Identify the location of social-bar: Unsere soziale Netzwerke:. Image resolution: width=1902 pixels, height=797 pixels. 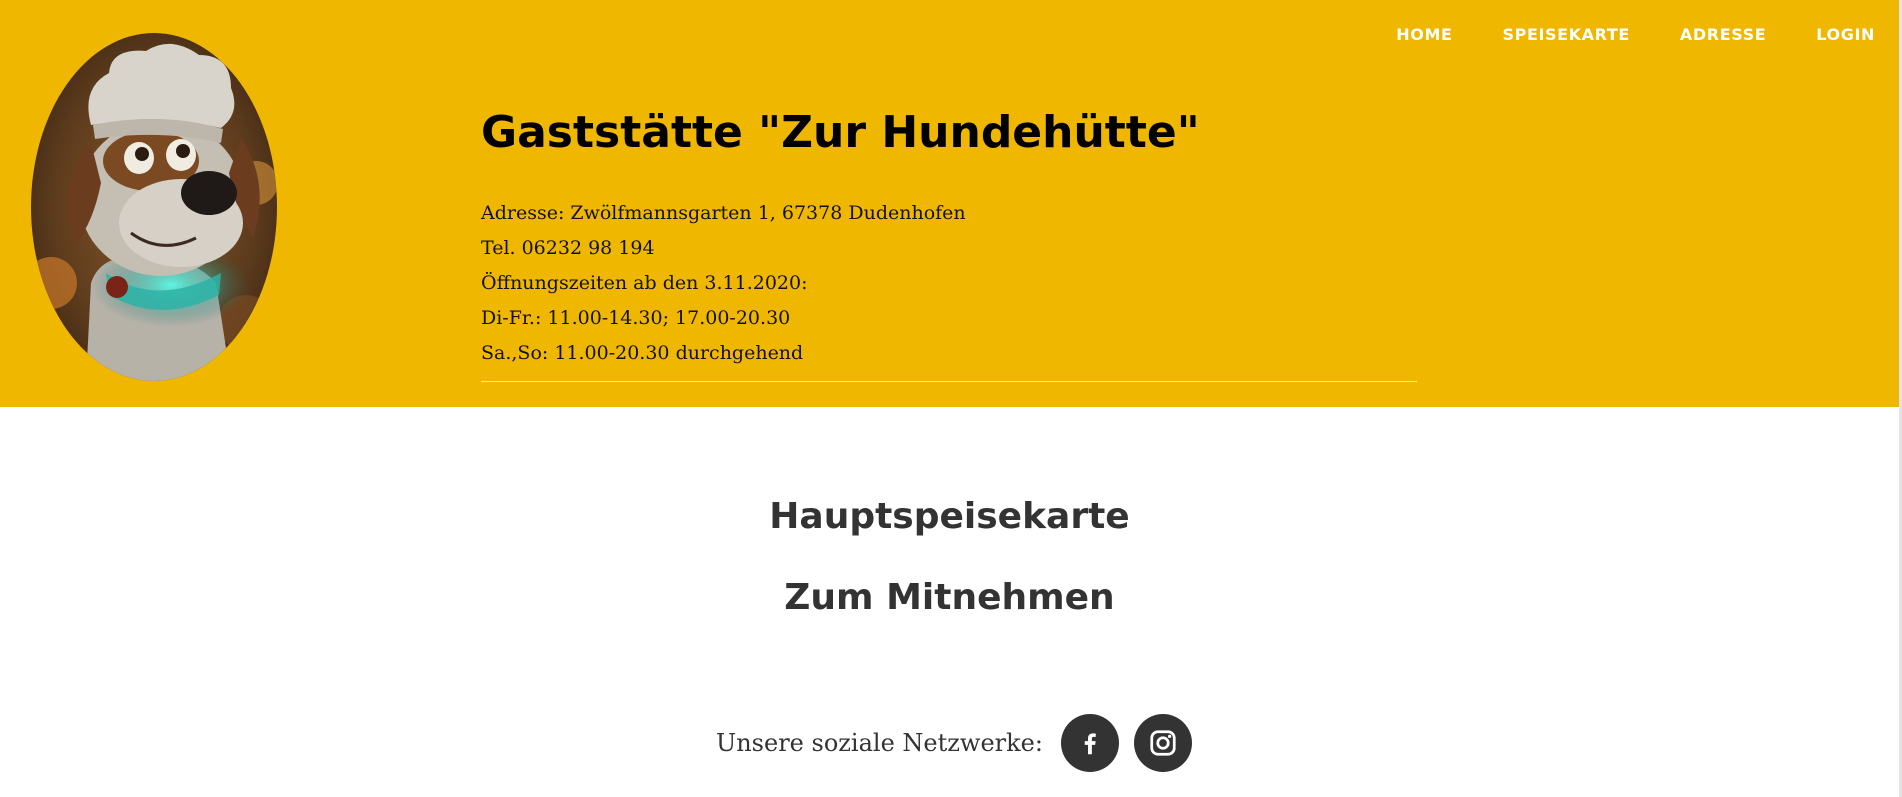
(961, 743).